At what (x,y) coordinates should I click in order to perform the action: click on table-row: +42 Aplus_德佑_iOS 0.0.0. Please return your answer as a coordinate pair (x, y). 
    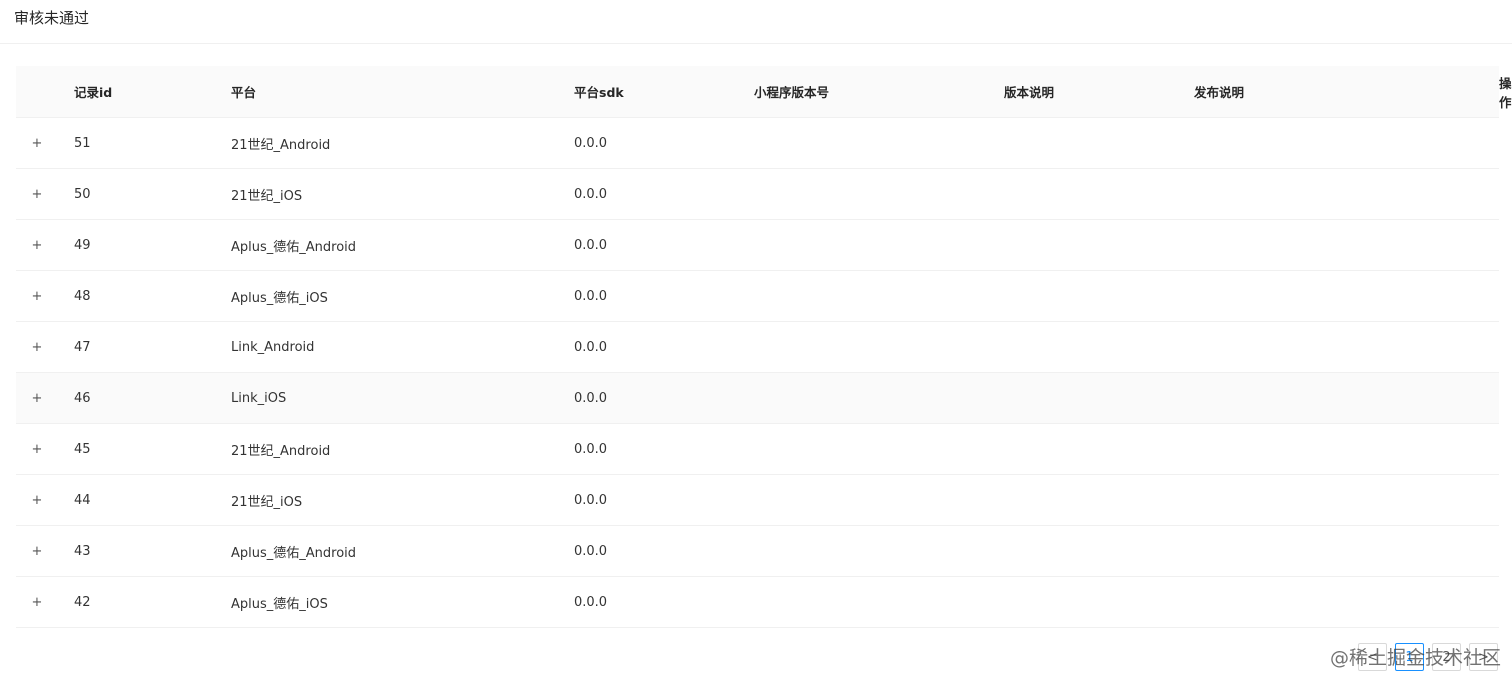
    Looking at the image, I should click on (757, 602).